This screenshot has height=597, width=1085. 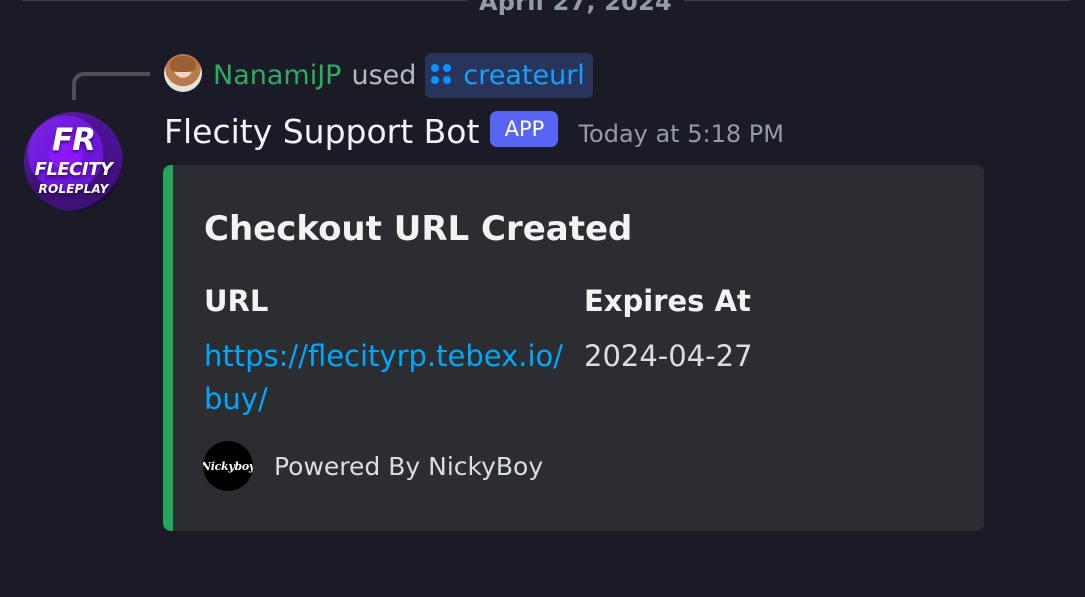 I want to click on reply-action-text: used, so click(x=384, y=75).